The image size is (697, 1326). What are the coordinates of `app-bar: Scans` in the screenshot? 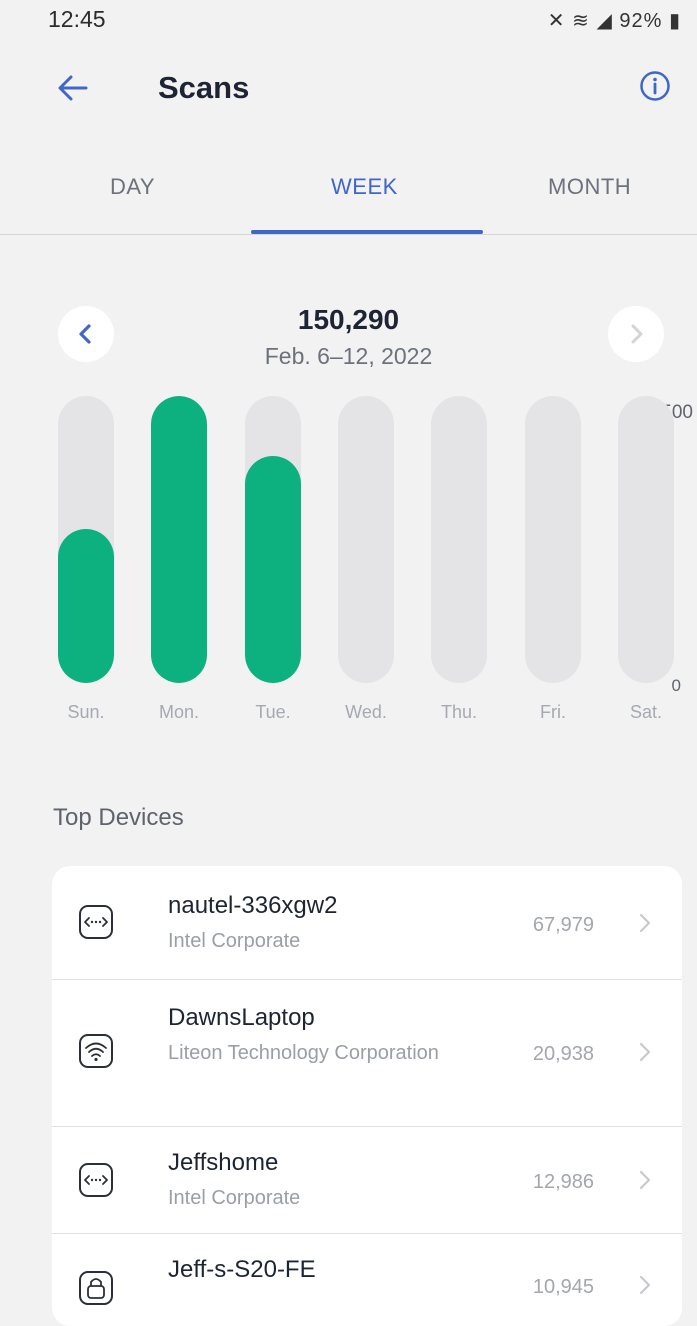 It's located at (348, 90).